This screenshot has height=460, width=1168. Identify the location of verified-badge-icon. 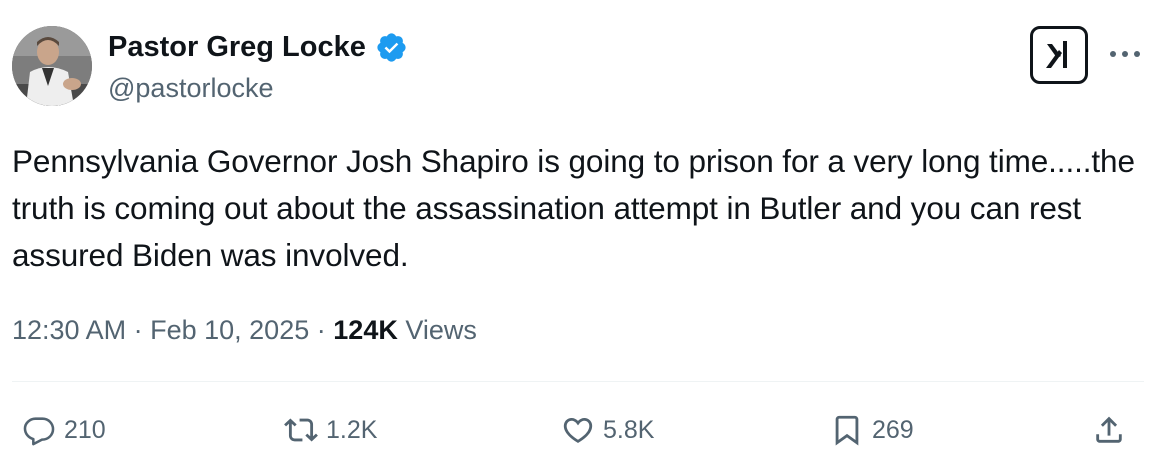
(391, 47).